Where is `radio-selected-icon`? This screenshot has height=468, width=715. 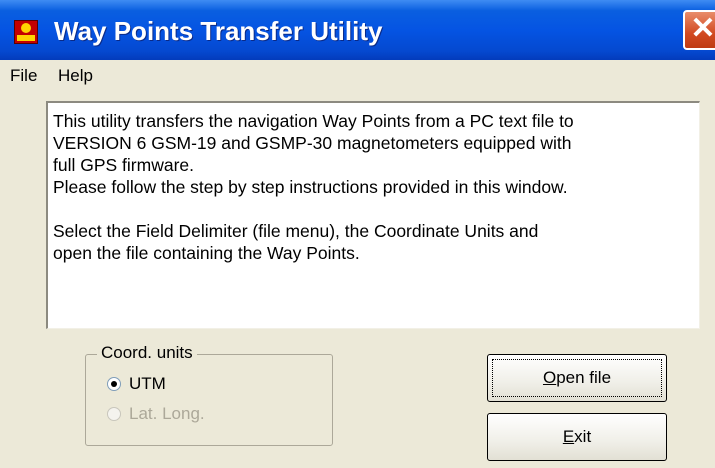 radio-selected-icon is located at coordinates (114, 384).